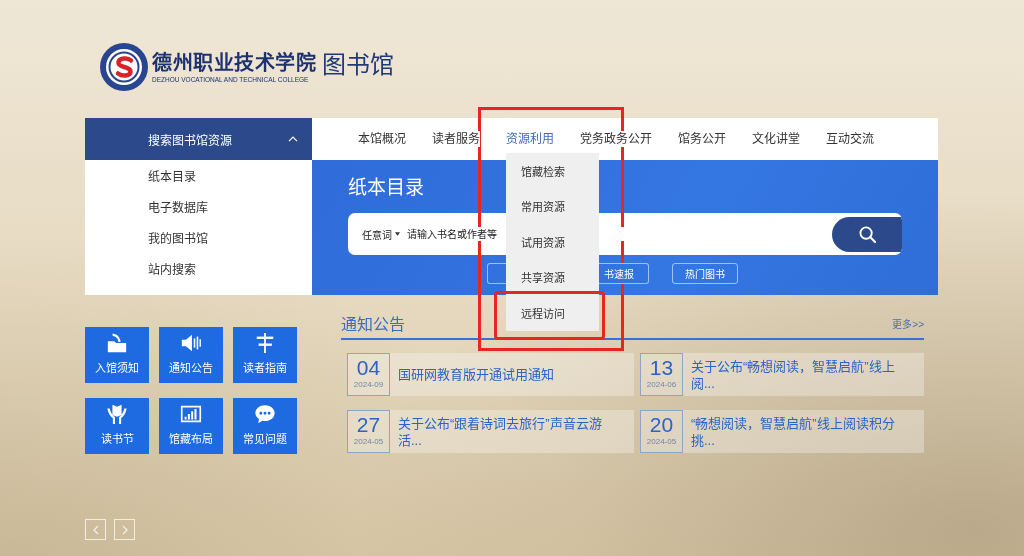 The height and width of the screenshot is (556, 1024). I want to click on dropdown-item: 远程访问, so click(552, 312).